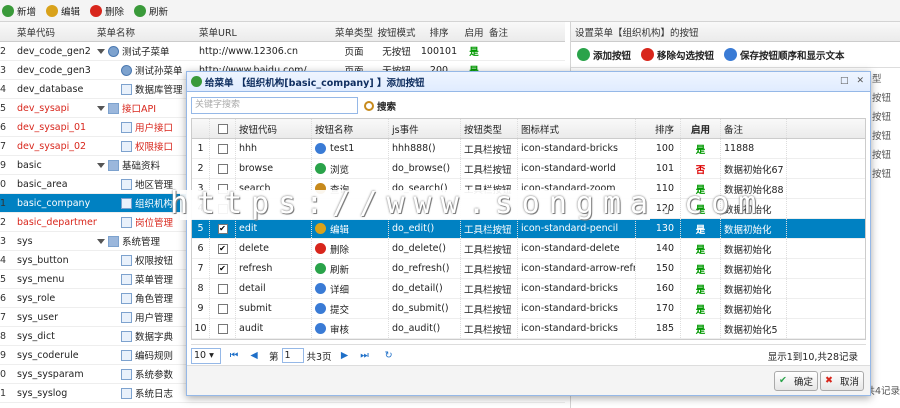 This screenshot has height=408, width=900. Describe the element at coordinates (154, 356) in the screenshot. I see `menu-name: 编码规则` at that location.